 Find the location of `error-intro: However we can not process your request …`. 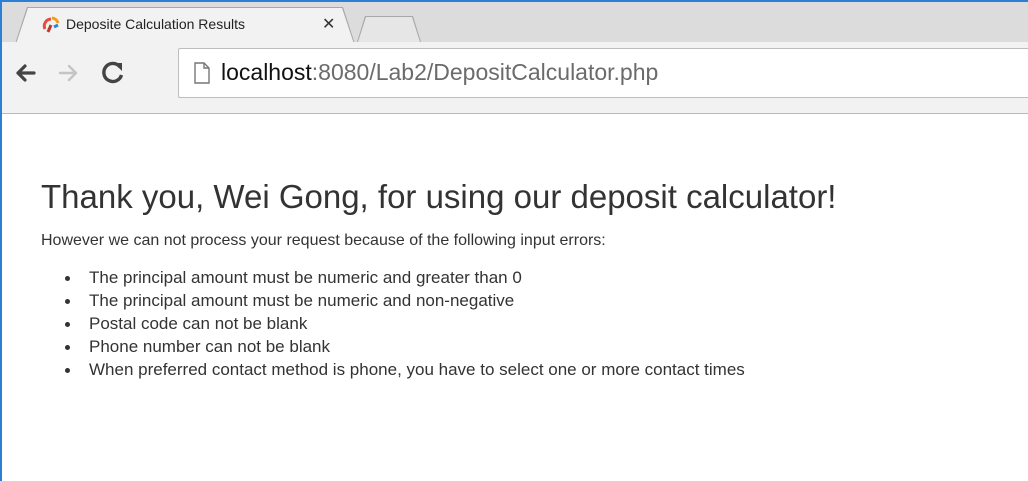

error-intro: However we can not process your request … is located at coordinates (323, 240).